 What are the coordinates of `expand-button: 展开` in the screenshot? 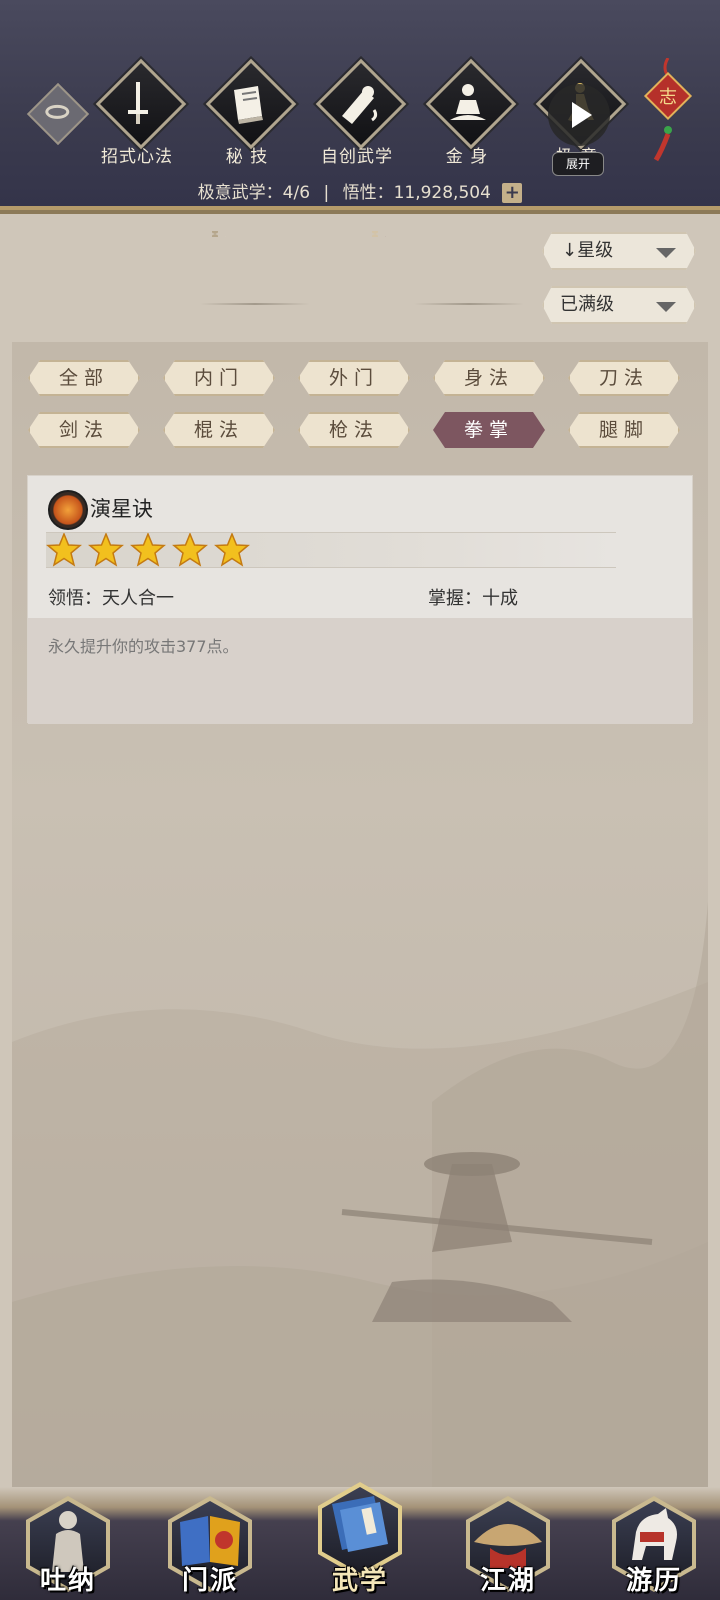 It's located at (578, 164).